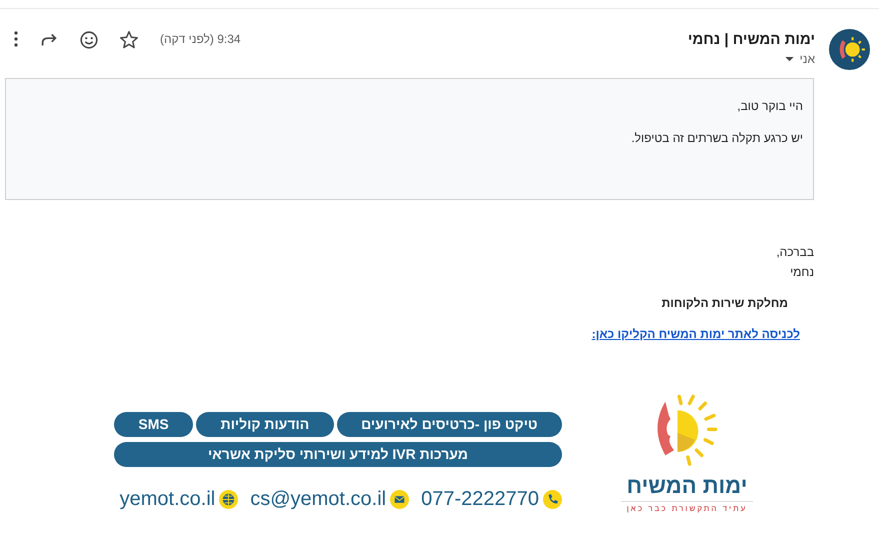 The image size is (884, 540). Describe the element at coordinates (168, 499) in the screenshot. I see `contact-text: yemot.co.il` at that location.